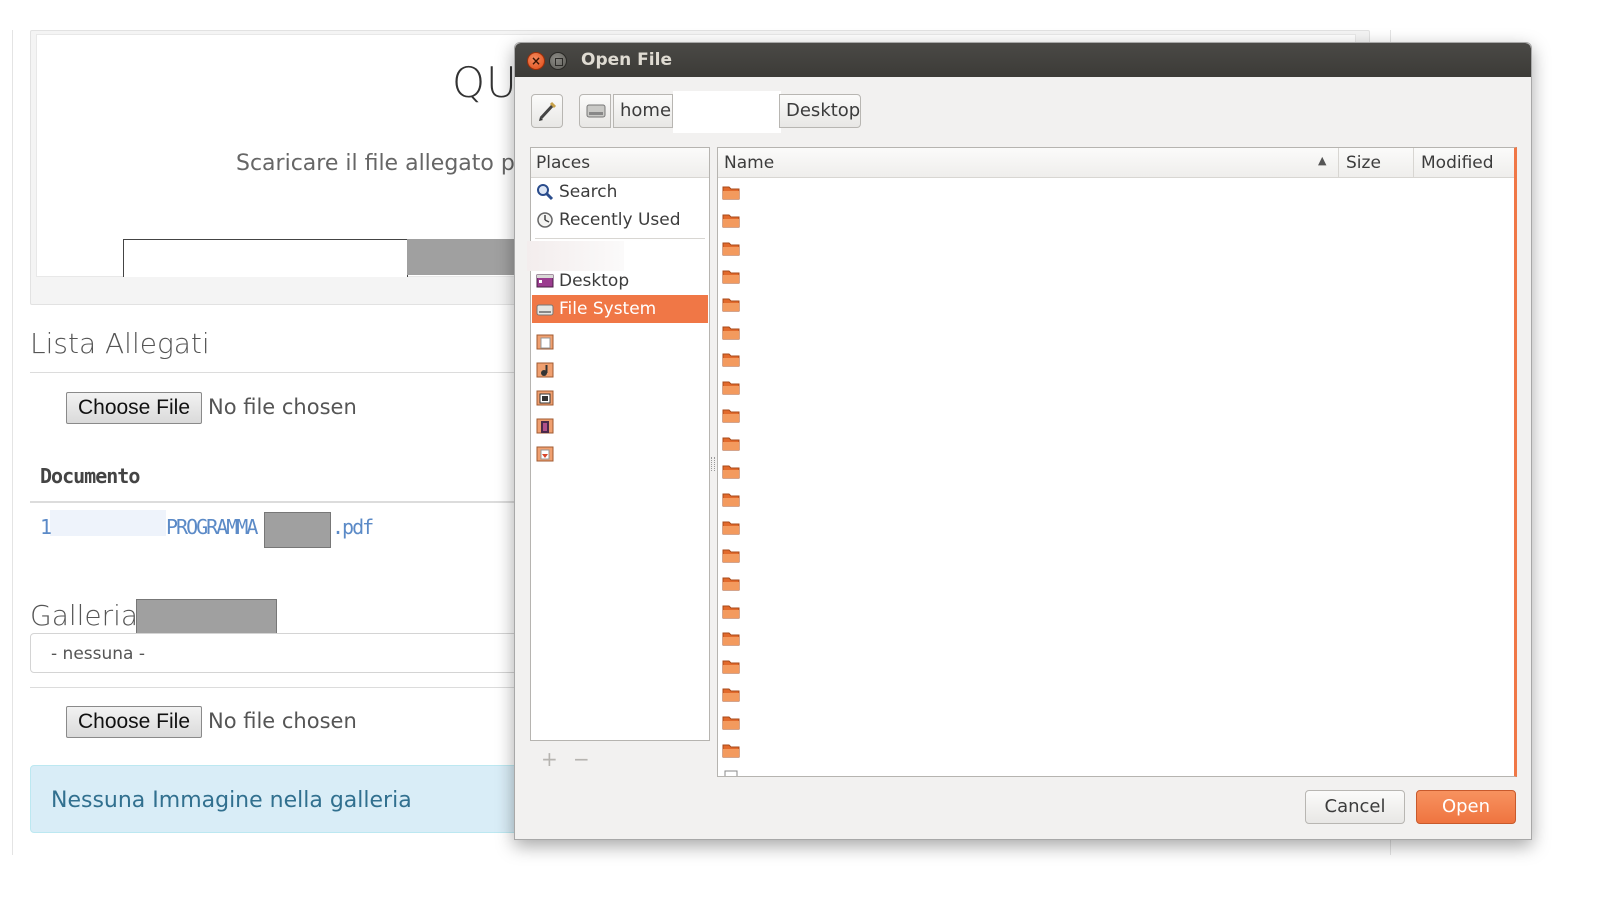 Image resolution: width=1600 pixels, height=908 pixels. Describe the element at coordinates (1457, 163) in the screenshot. I see `column-modified-header: Modified` at that location.